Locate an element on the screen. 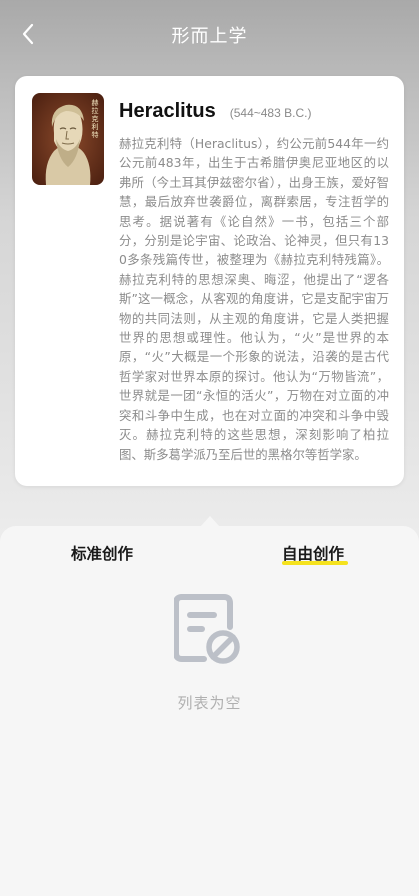 This screenshot has height=896, width=419. philosopher-years: (544~483 B.C.) is located at coordinates (270, 113).